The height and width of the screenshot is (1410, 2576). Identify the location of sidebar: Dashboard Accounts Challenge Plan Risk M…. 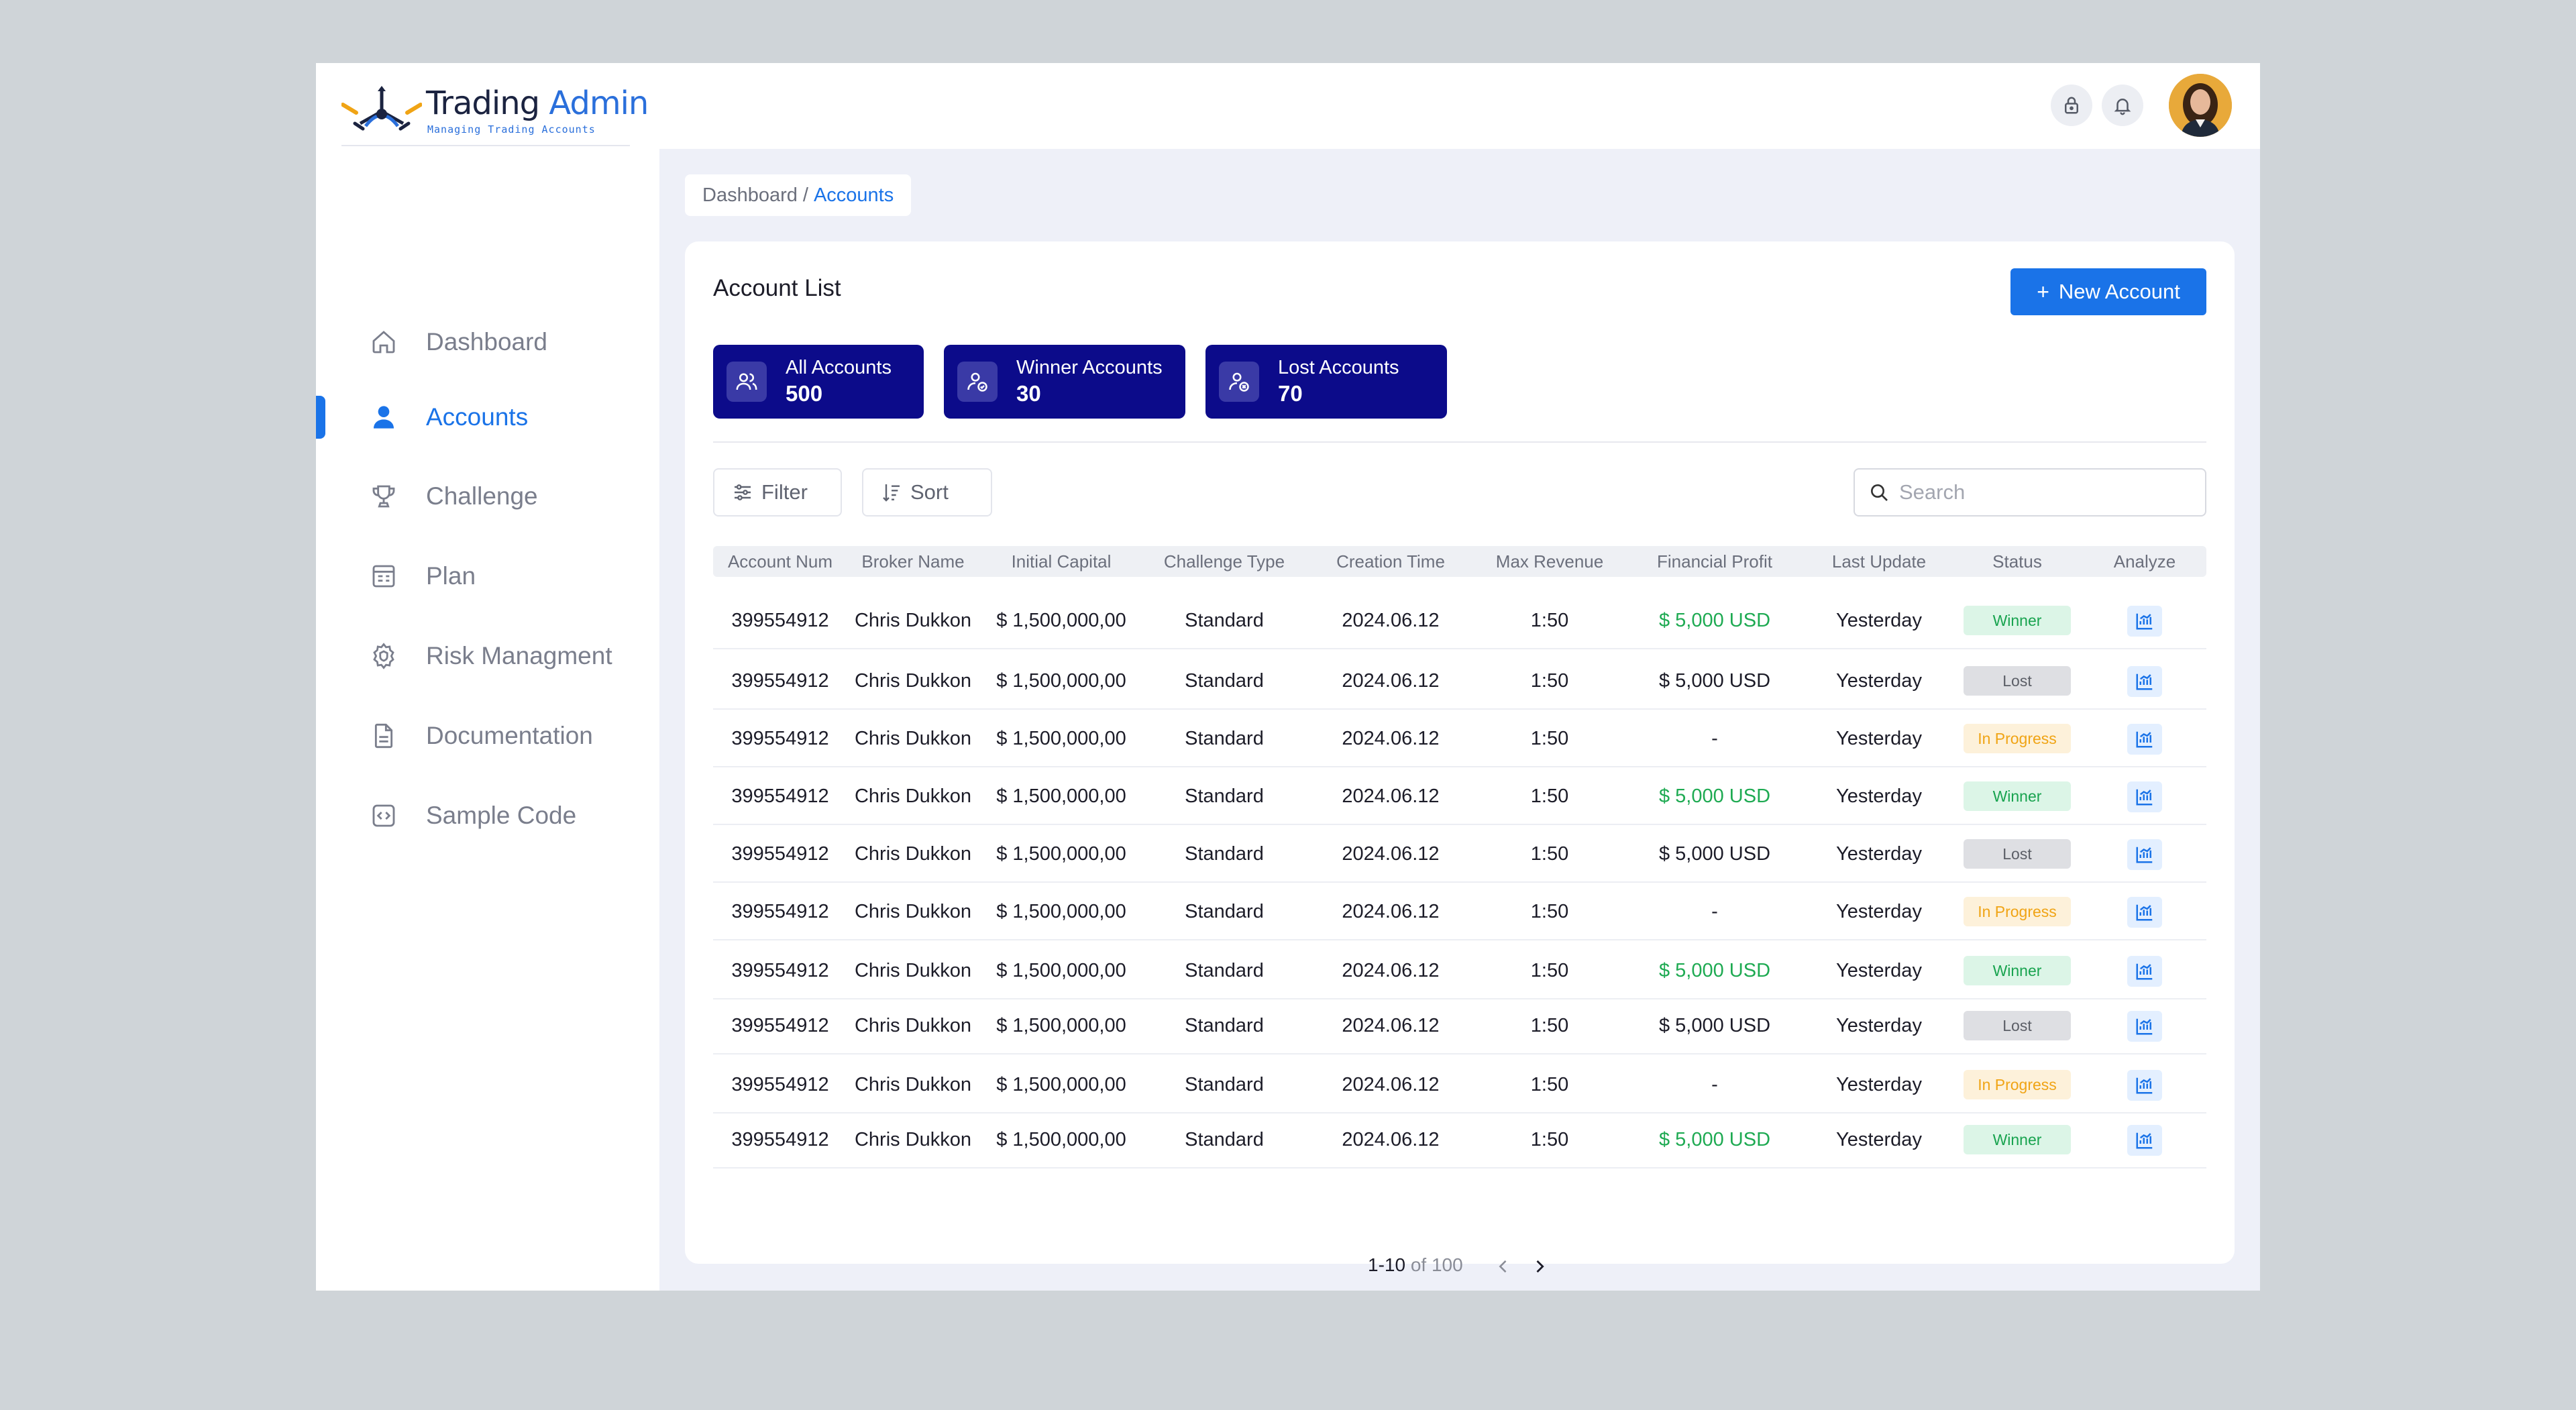
(487, 720).